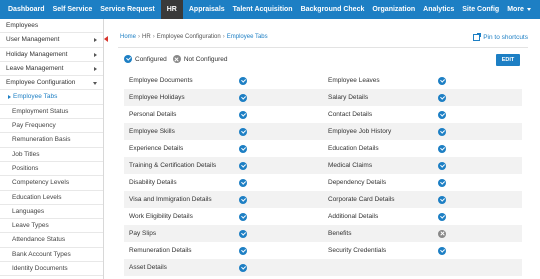  I want to click on tab-config-cell: Contact Details, so click(422, 114).